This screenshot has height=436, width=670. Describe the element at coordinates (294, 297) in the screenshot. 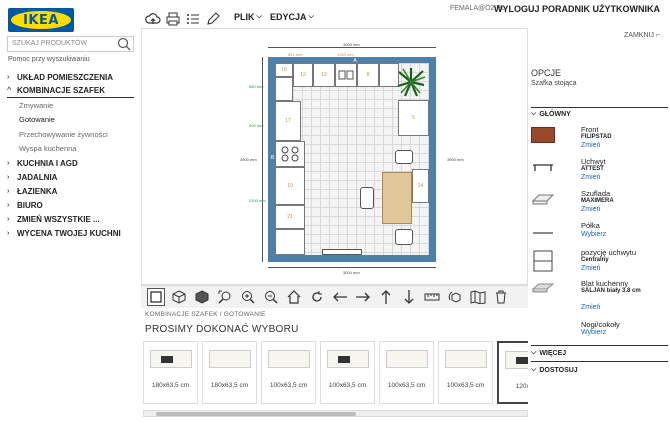

I see `home-icon` at that location.